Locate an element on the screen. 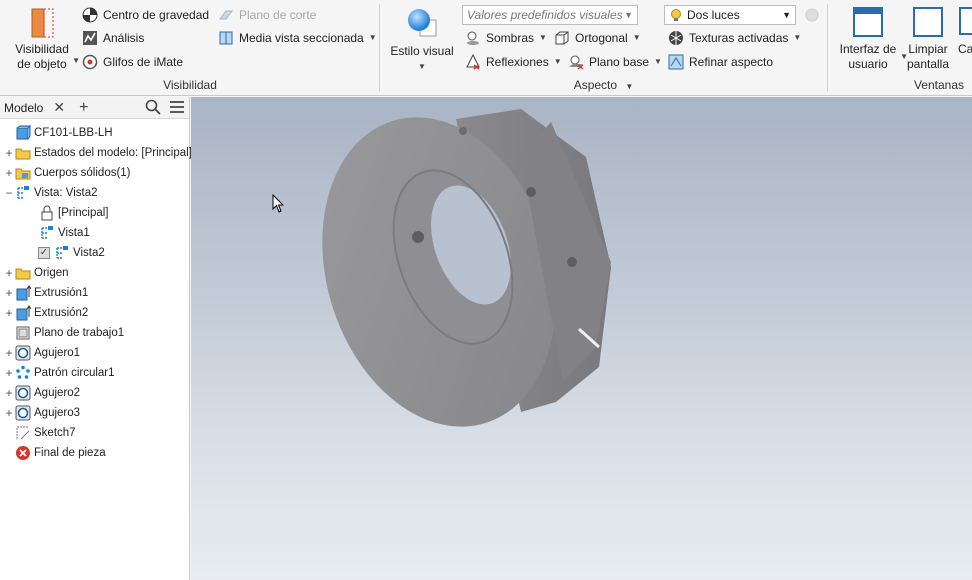 This screenshot has width=972, height=580. tree-item: + Agujero1 is located at coordinates (42, 353).